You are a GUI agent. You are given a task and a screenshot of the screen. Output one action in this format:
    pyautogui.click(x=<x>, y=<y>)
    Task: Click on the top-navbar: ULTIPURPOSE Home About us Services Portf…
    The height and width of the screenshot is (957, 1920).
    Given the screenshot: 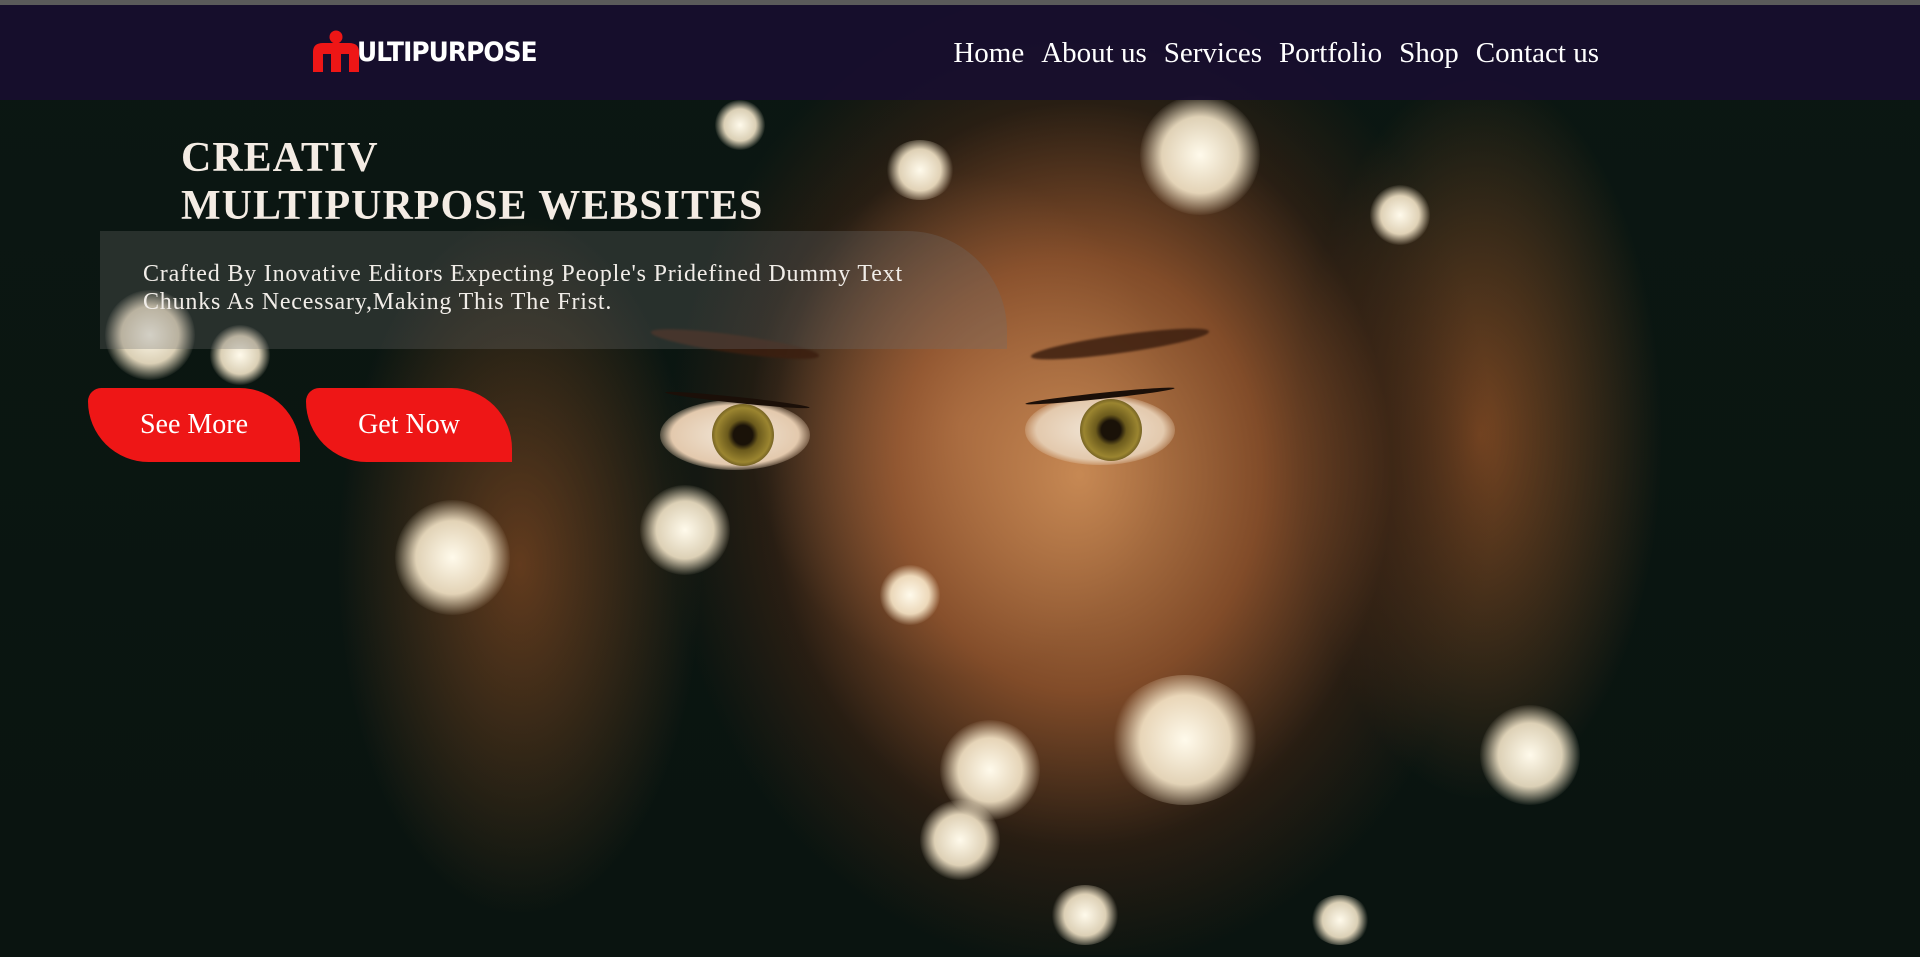 What is the action you would take?
    pyautogui.click(x=960, y=52)
    